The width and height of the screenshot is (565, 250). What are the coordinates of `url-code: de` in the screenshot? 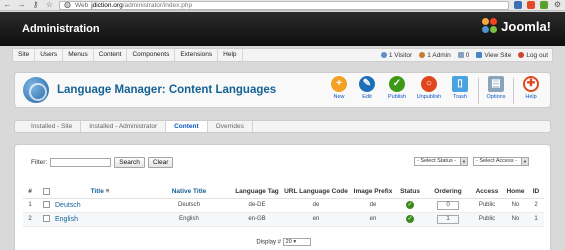 It's located at (316, 205).